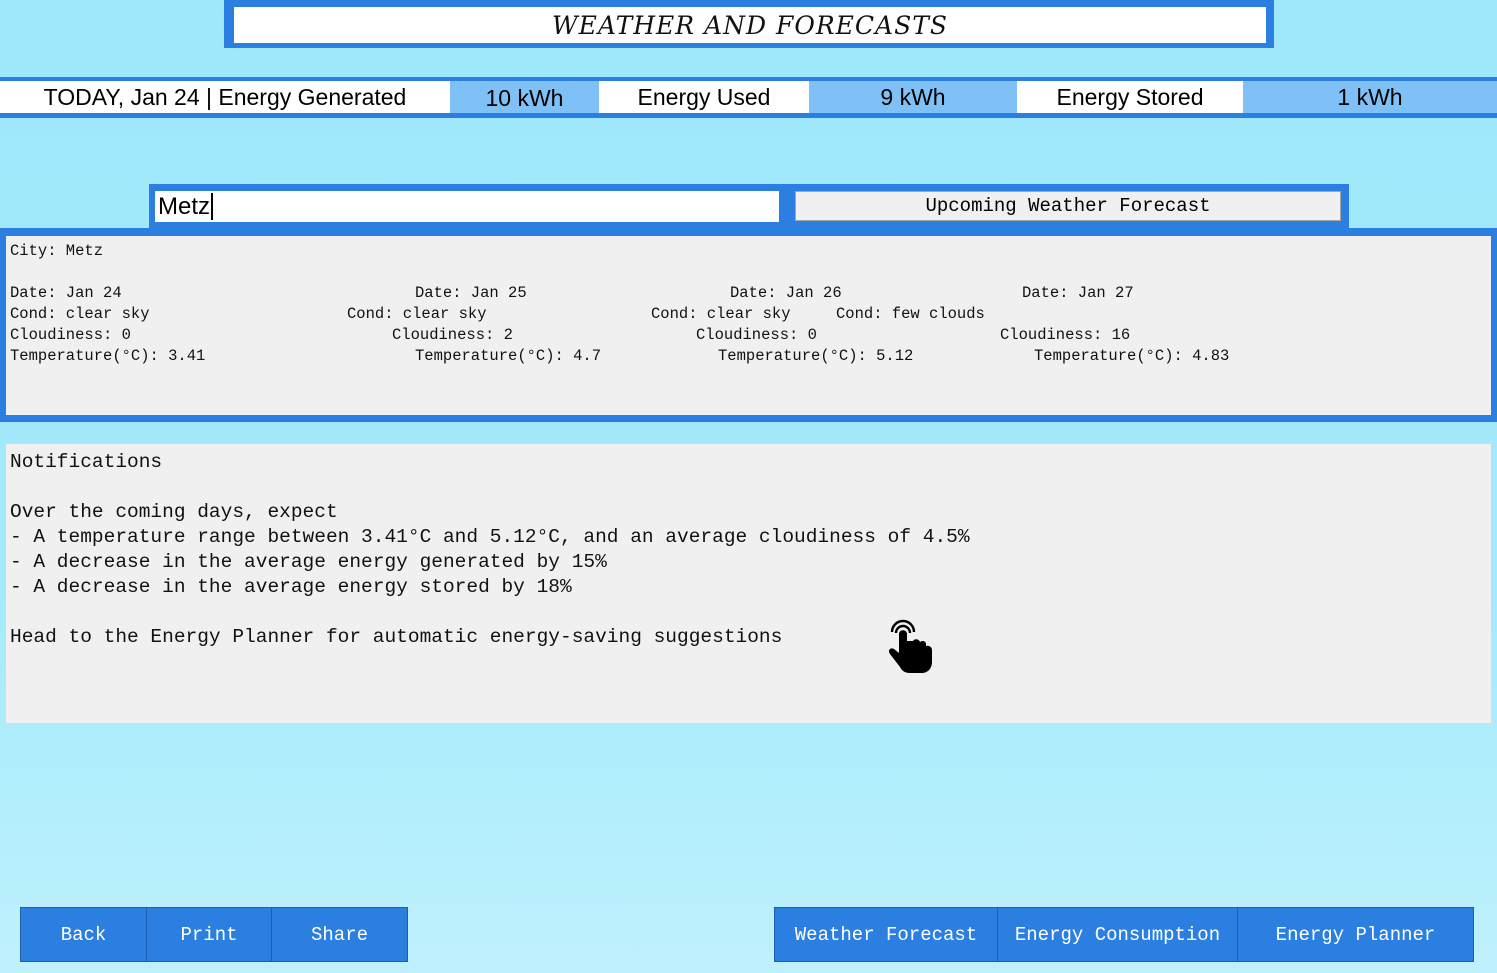  Describe the element at coordinates (1370, 97) in the screenshot. I see `energy-stored-value: 1 kWh` at that location.